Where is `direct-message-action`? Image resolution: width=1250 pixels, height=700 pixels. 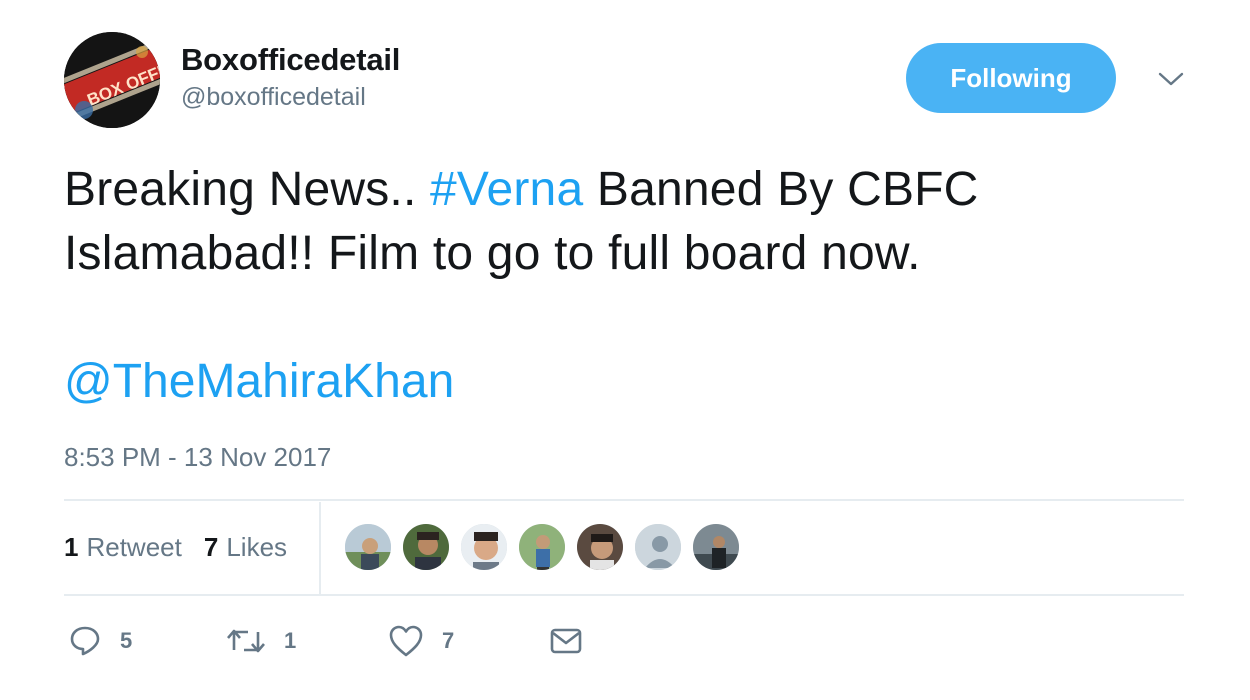 direct-message-action is located at coordinates (566, 641).